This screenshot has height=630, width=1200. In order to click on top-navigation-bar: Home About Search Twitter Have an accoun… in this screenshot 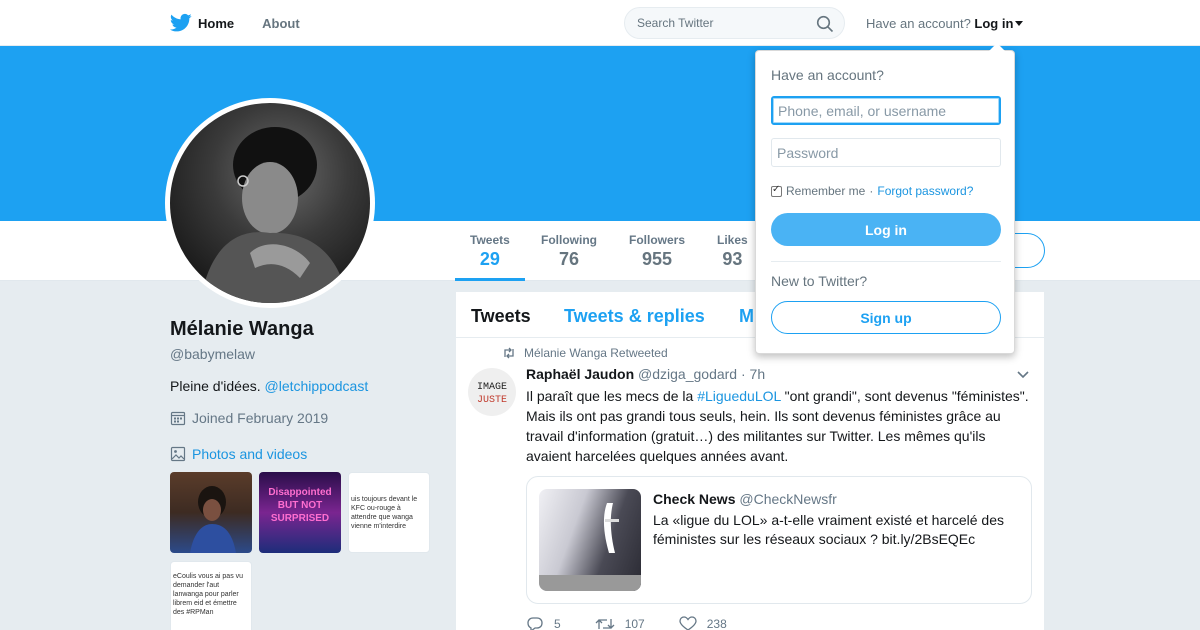, I will do `click(600, 23)`.